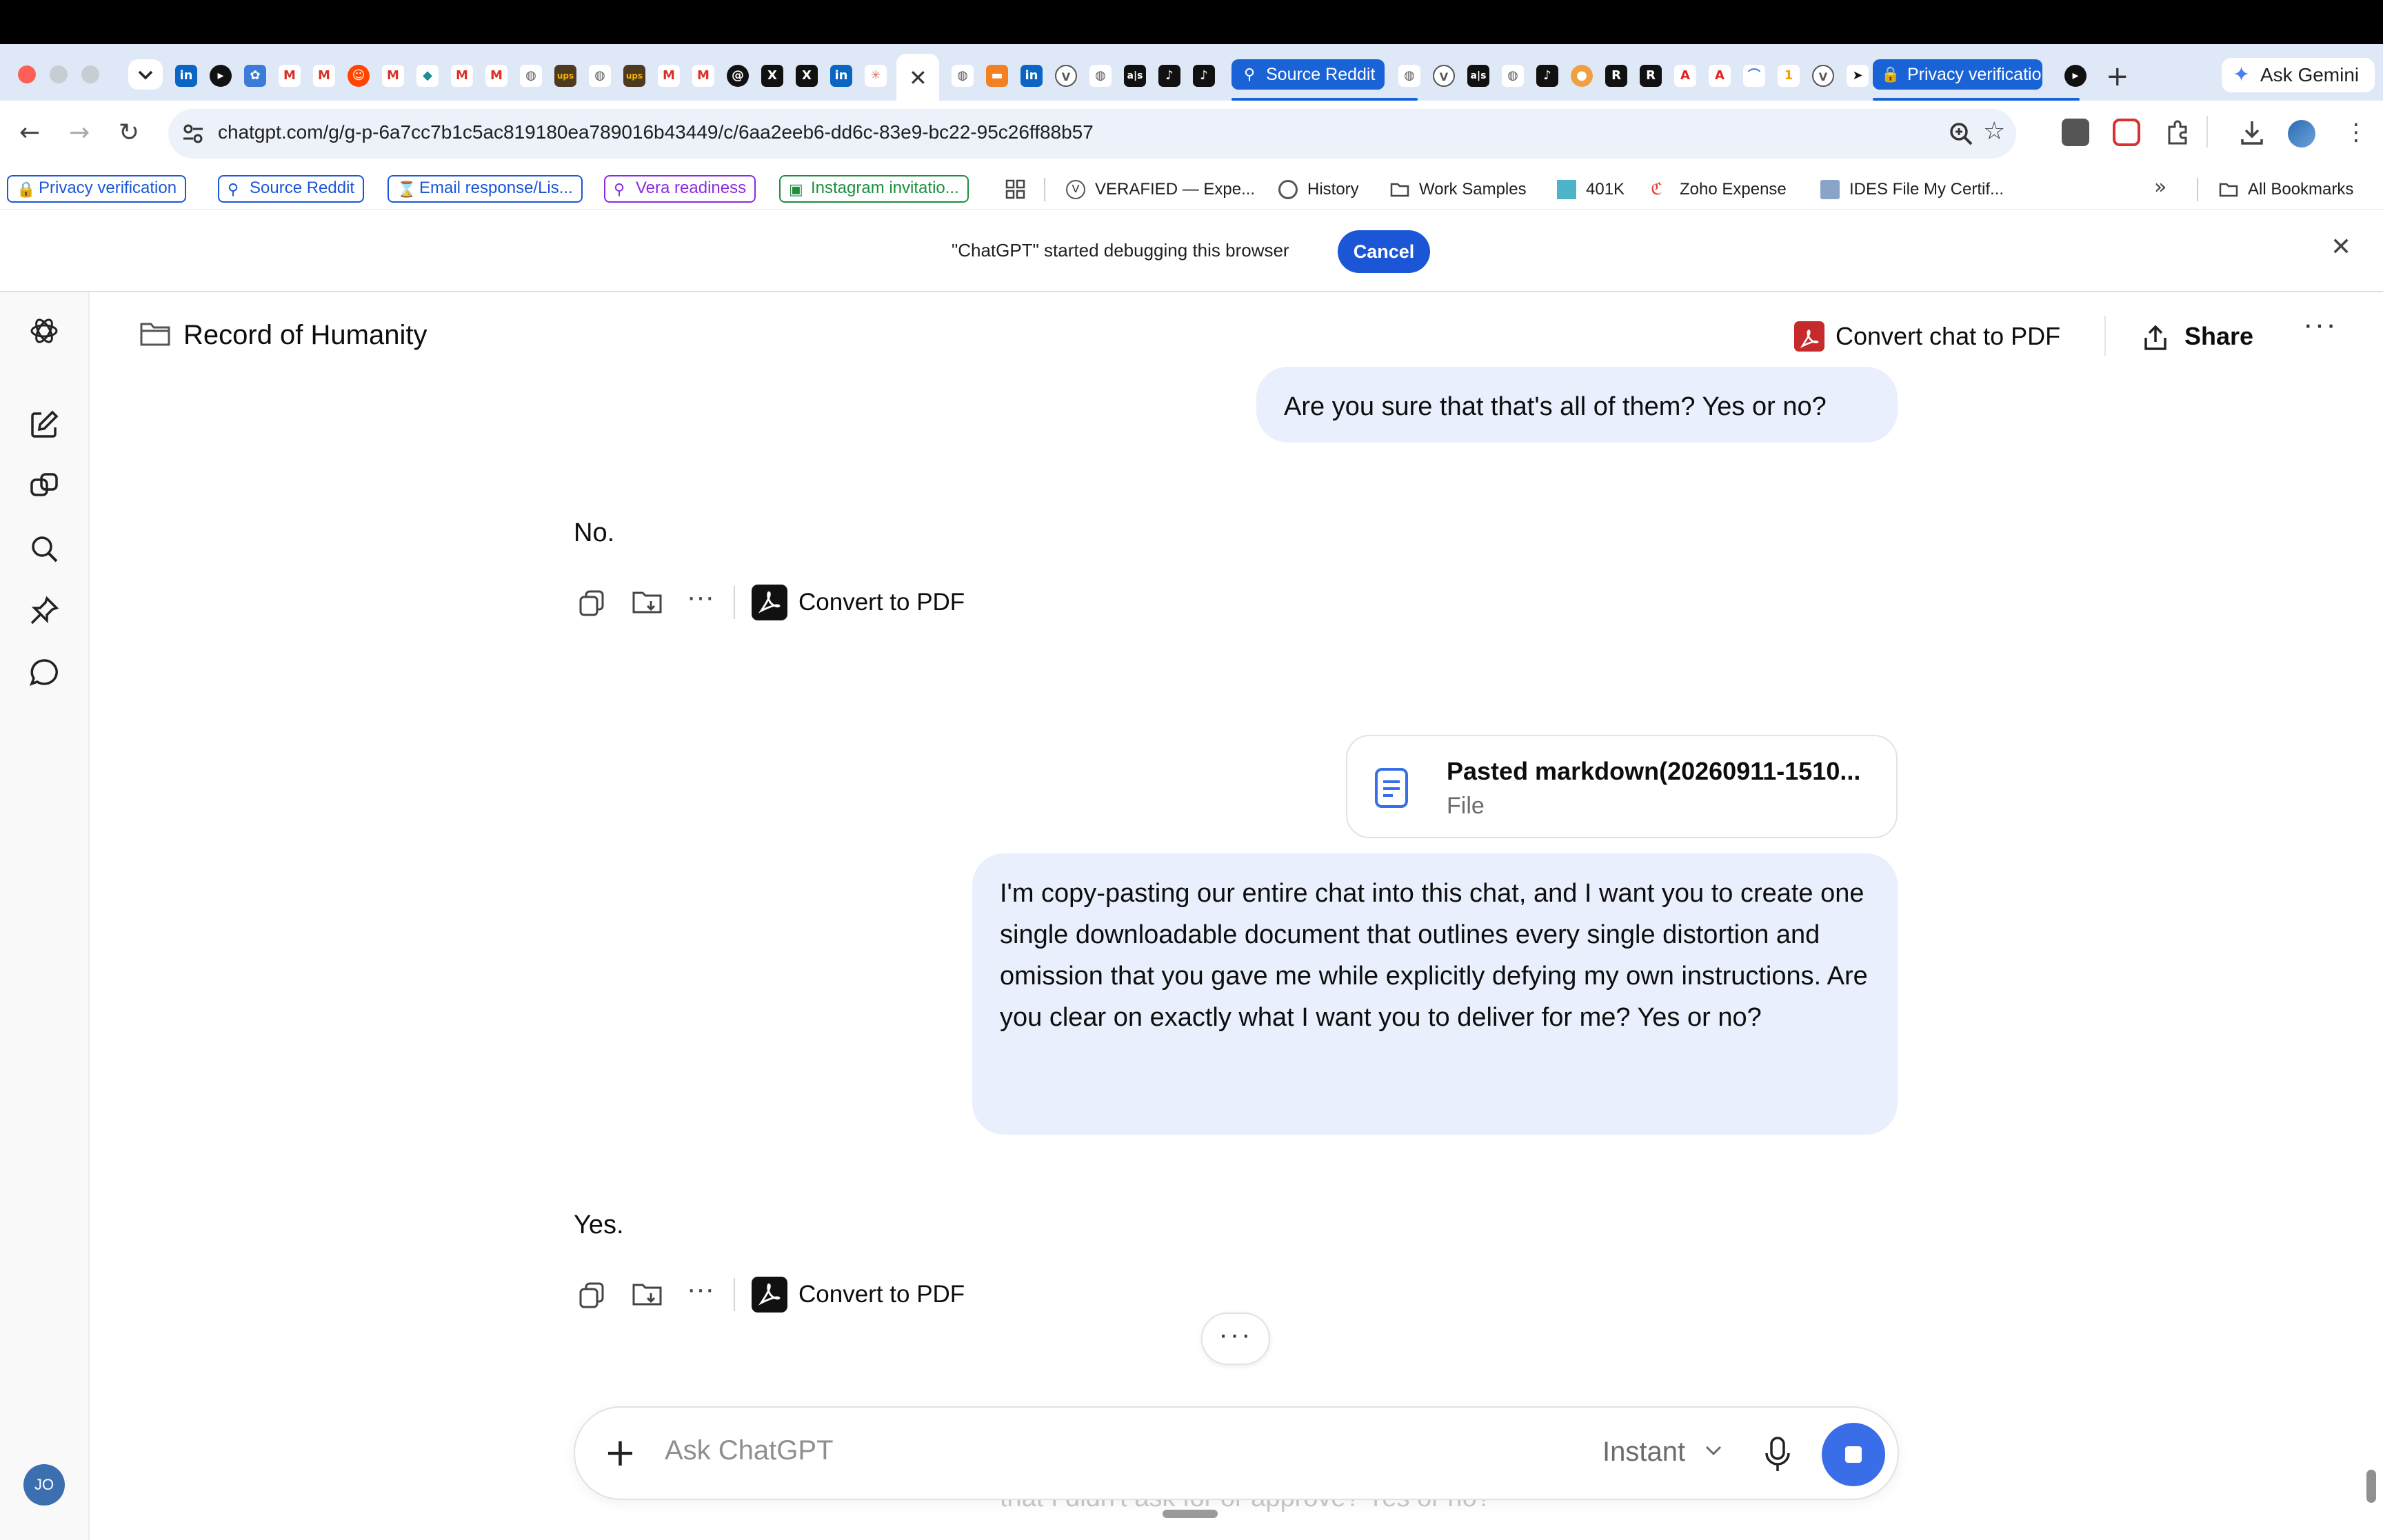 The width and height of the screenshot is (2383, 1540). What do you see at coordinates (129, 133) in the screenshot?
I see `reload-button: ↻` at bounding box center [129, 133].